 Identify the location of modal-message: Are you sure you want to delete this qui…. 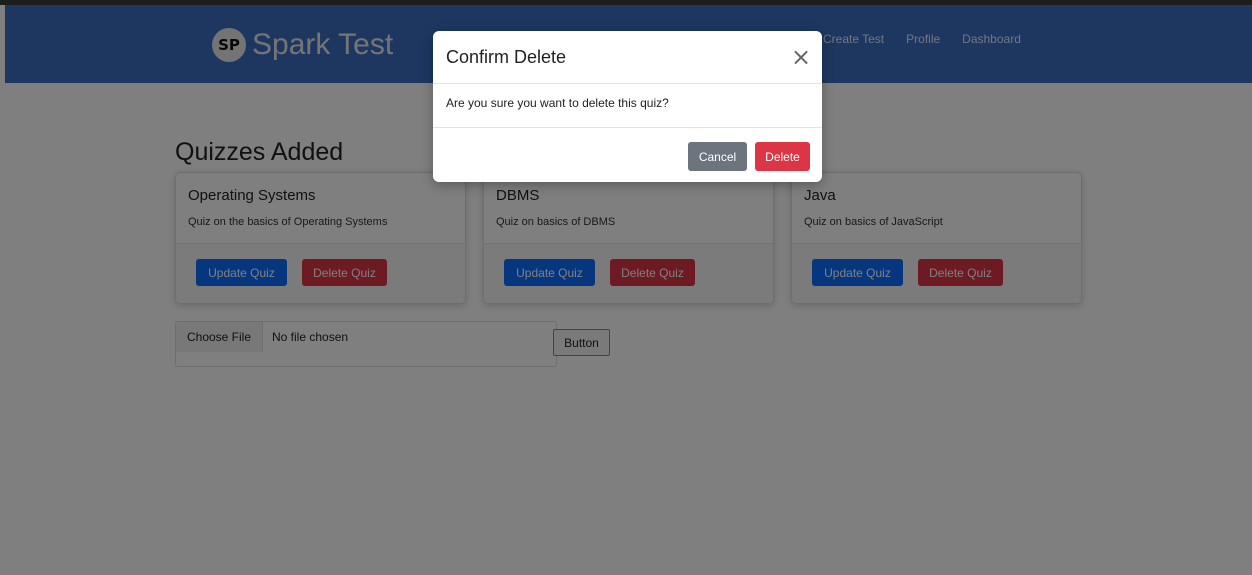
(557, 103).